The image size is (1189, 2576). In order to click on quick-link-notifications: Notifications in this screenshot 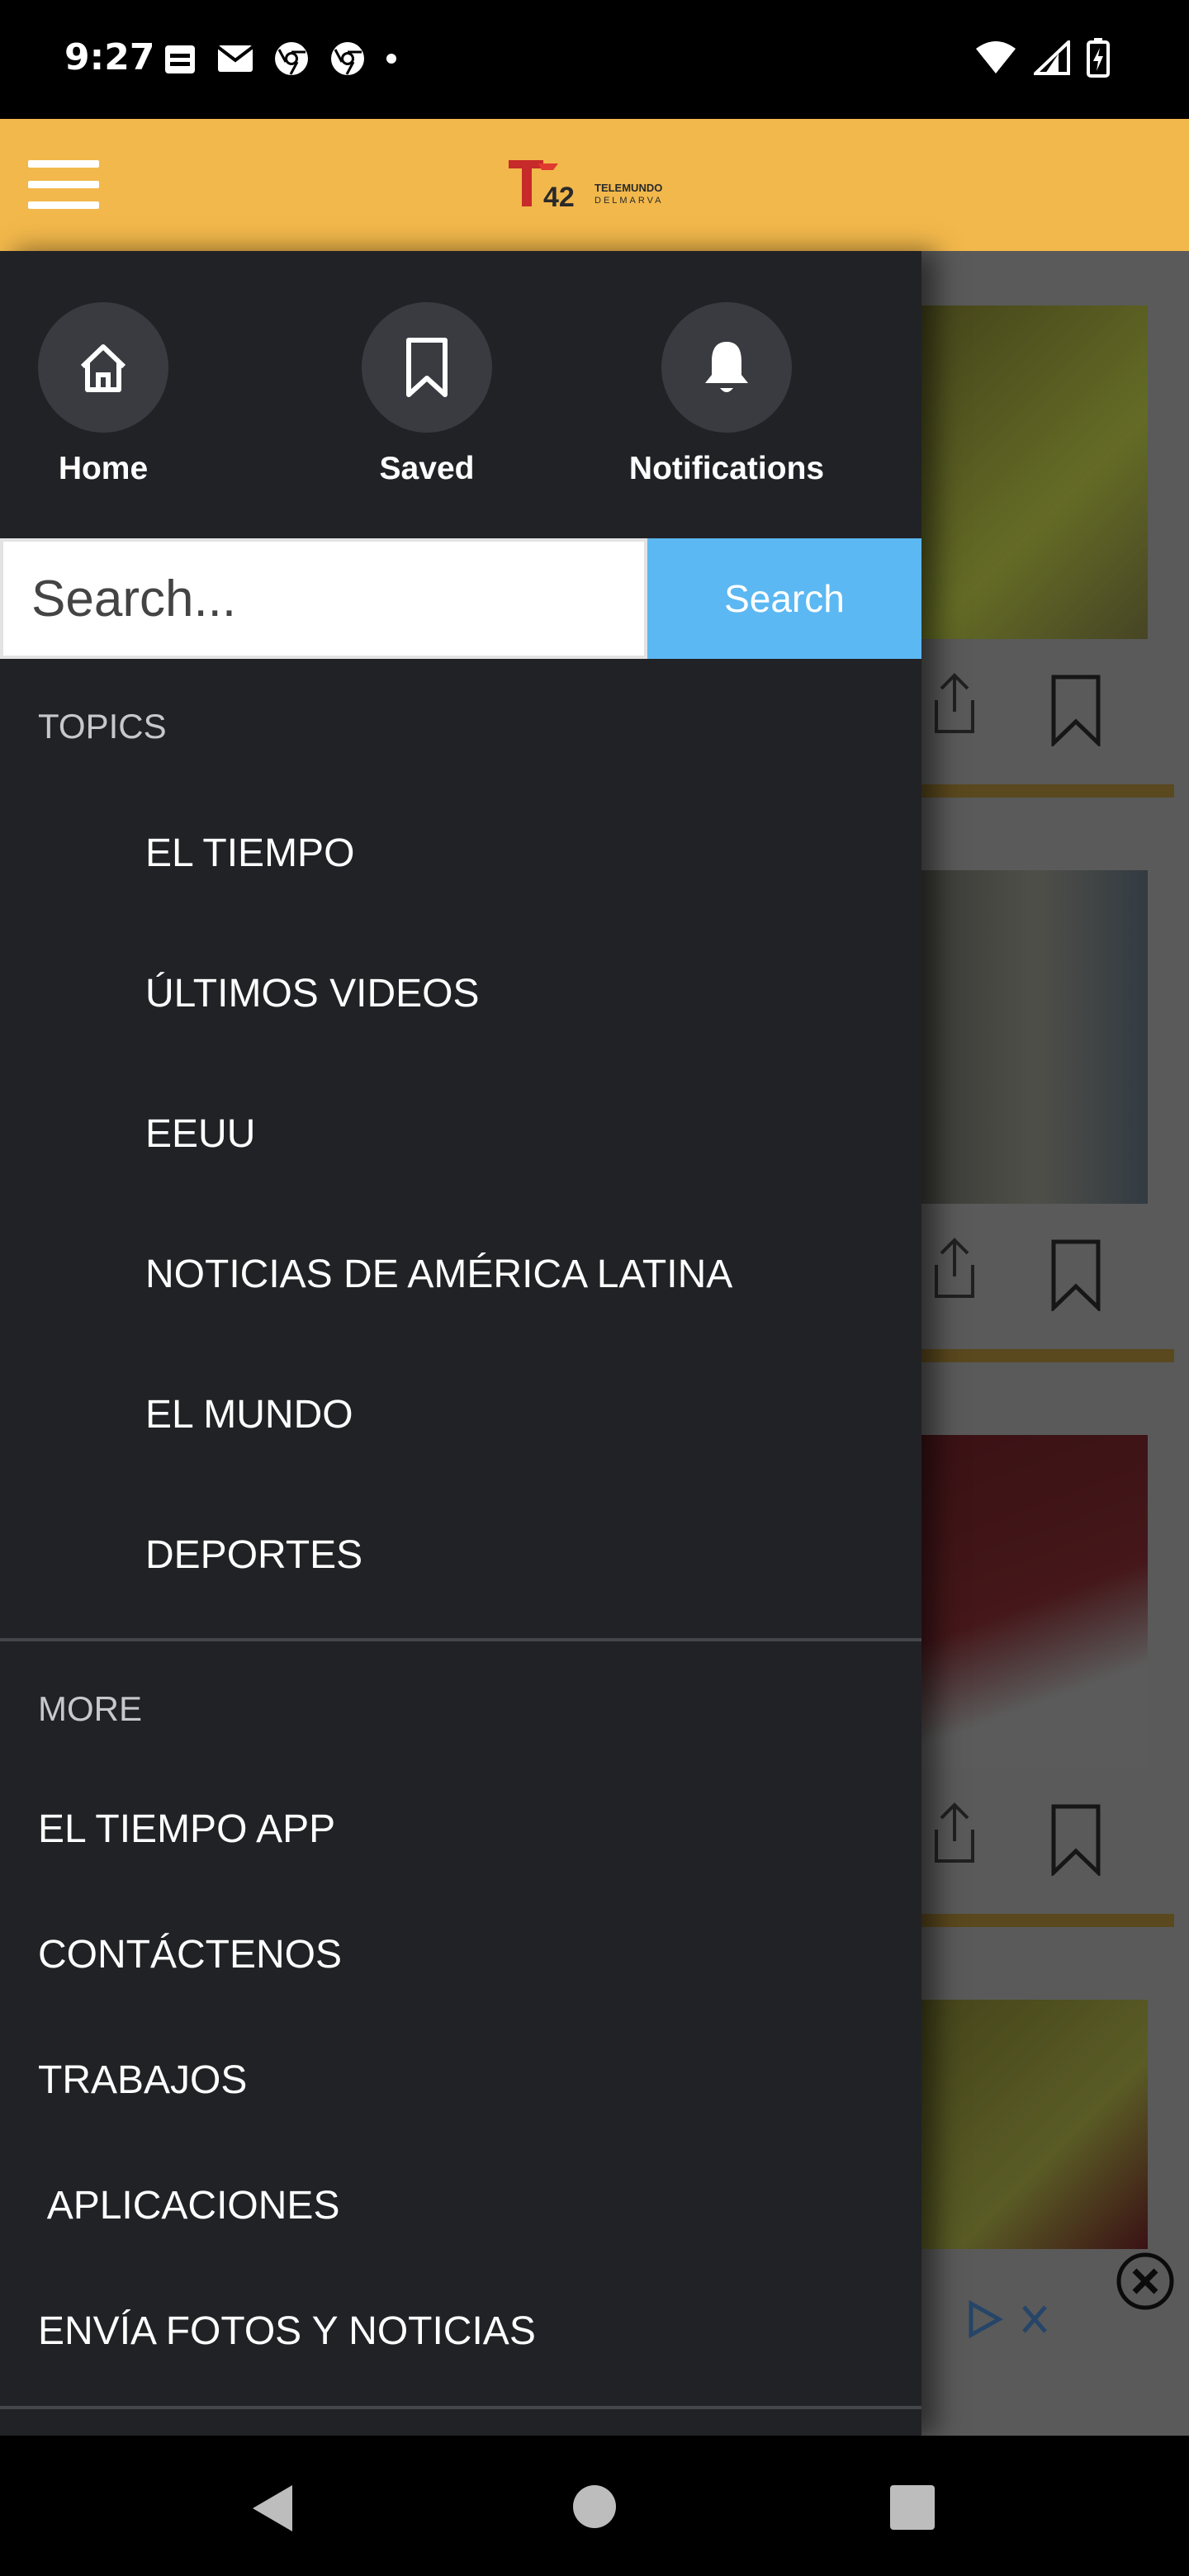, I will do `click(727, 394)`.